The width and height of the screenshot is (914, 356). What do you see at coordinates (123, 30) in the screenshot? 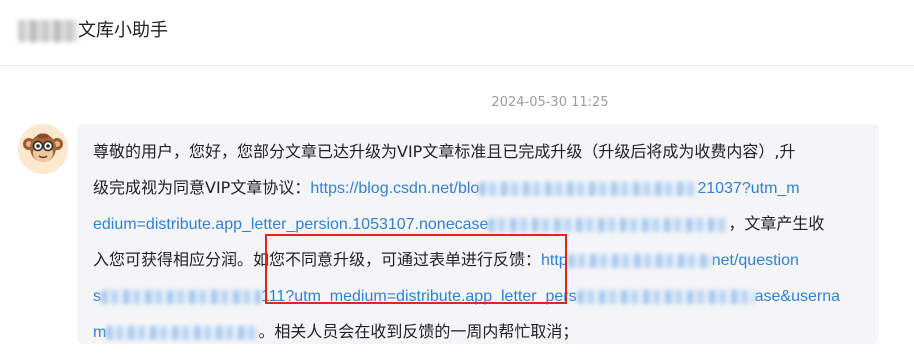
I see `chat-title: 文库小助手` at bounding box center [123, 30].